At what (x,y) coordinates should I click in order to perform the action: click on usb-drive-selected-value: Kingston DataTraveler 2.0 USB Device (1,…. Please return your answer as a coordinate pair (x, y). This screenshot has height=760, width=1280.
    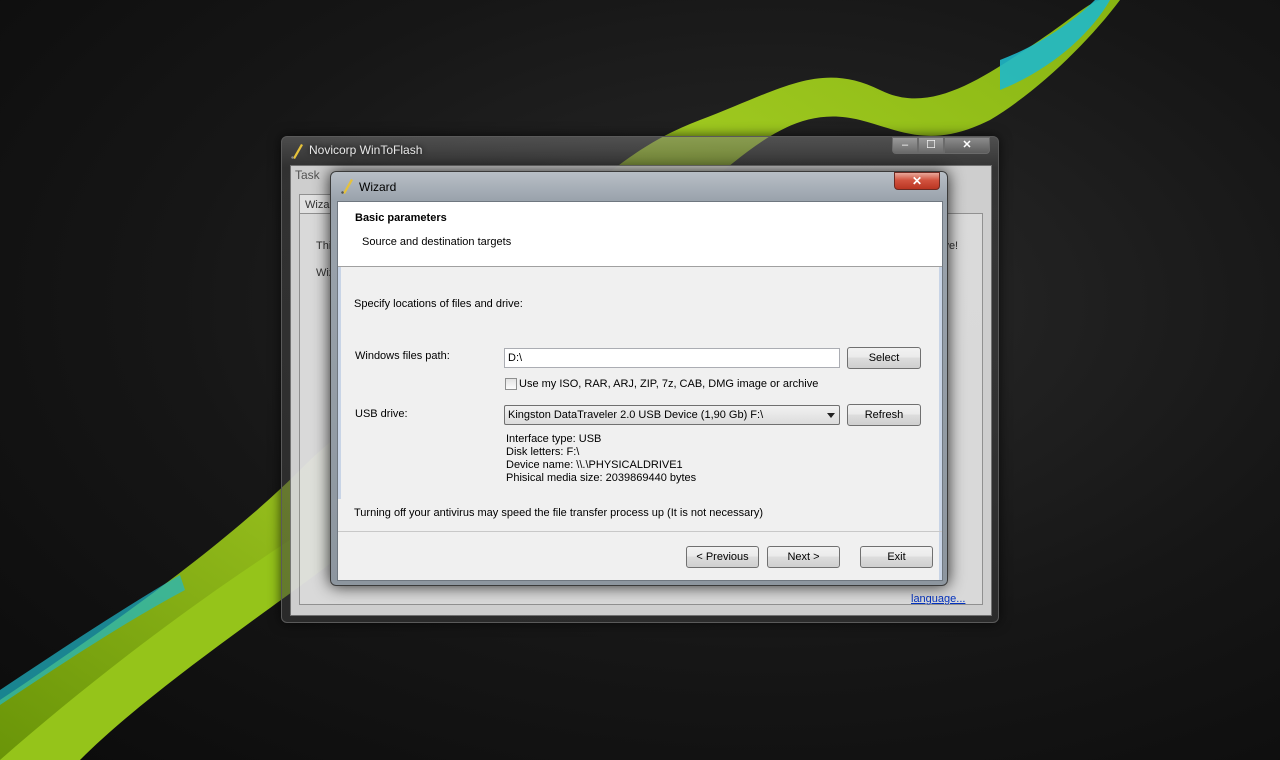
    Looking at the image, I should click on (636, 415).